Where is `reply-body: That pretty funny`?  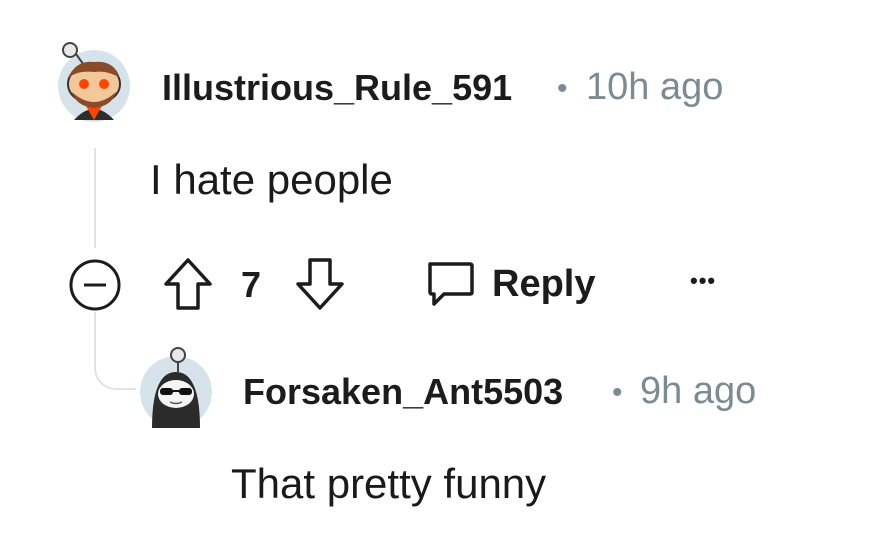 reply-body: That pretty funny is located at coordinates (389, 483).